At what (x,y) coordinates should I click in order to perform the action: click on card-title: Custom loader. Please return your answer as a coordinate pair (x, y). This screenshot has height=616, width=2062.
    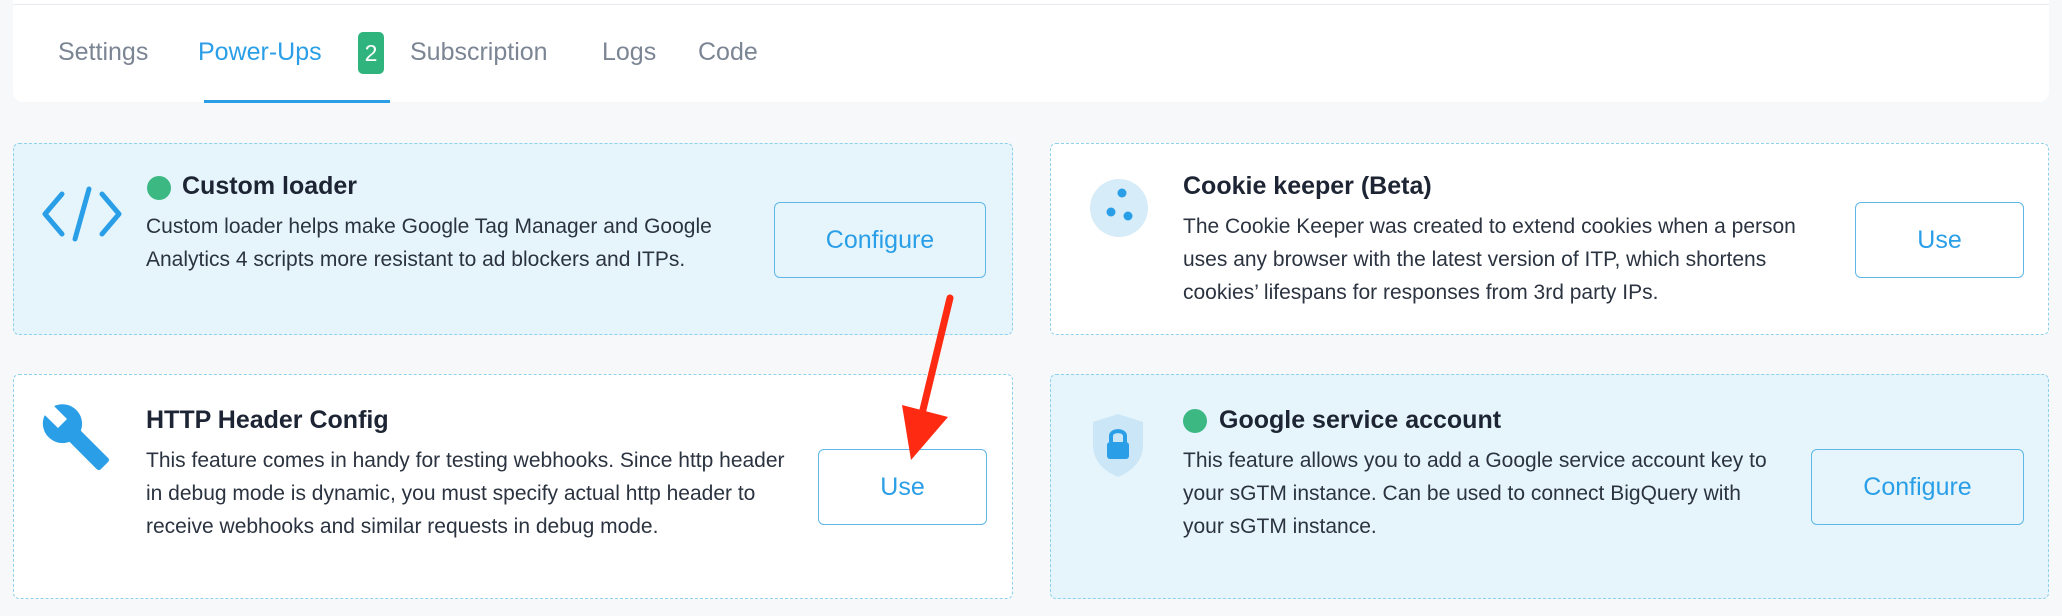
    Looking at the image, I should click on (270, 186).